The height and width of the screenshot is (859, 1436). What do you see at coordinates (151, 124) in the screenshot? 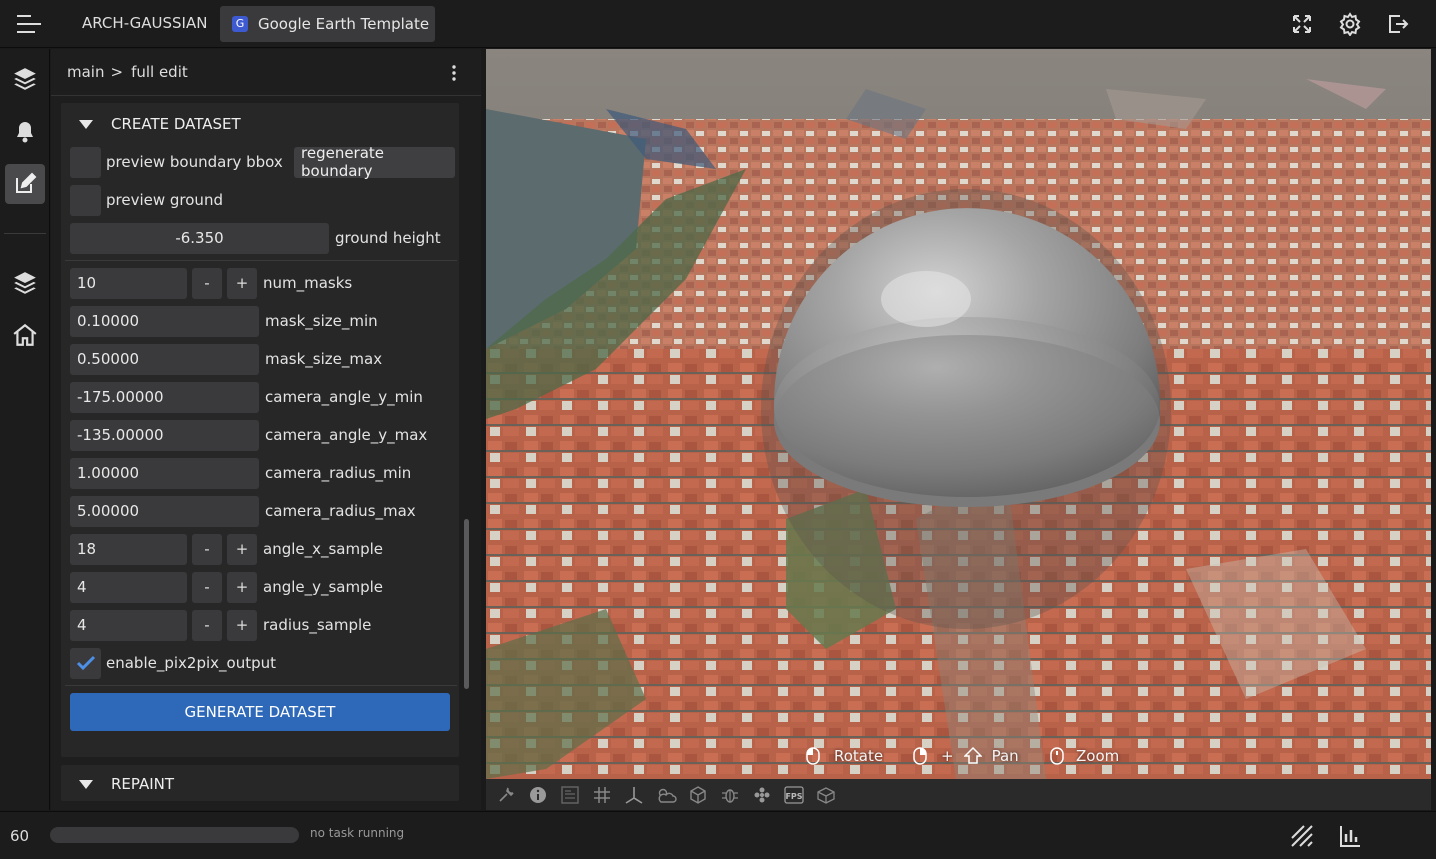
I see `create-dataset-header: CREATE DATASET` at bounding box center [151, 124].